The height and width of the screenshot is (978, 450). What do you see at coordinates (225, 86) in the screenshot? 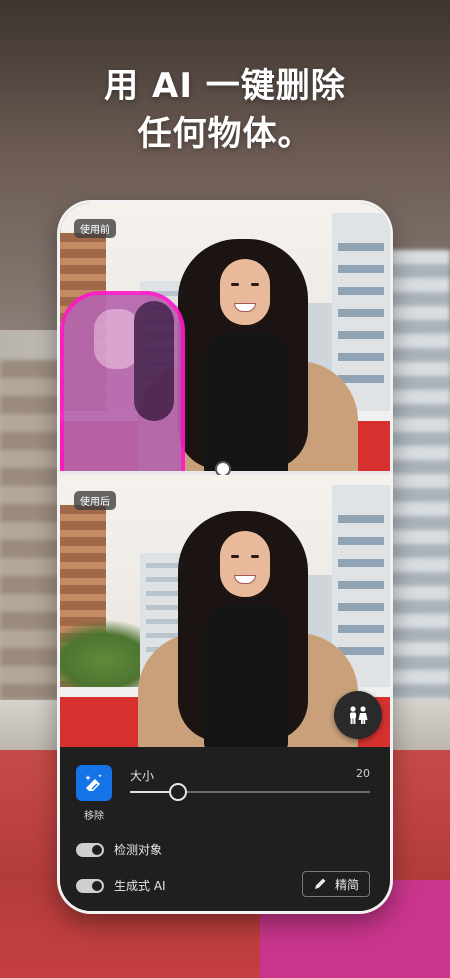
I see `headline-line-1: 用 AI 一键删除` at bounding box center [225, 86].